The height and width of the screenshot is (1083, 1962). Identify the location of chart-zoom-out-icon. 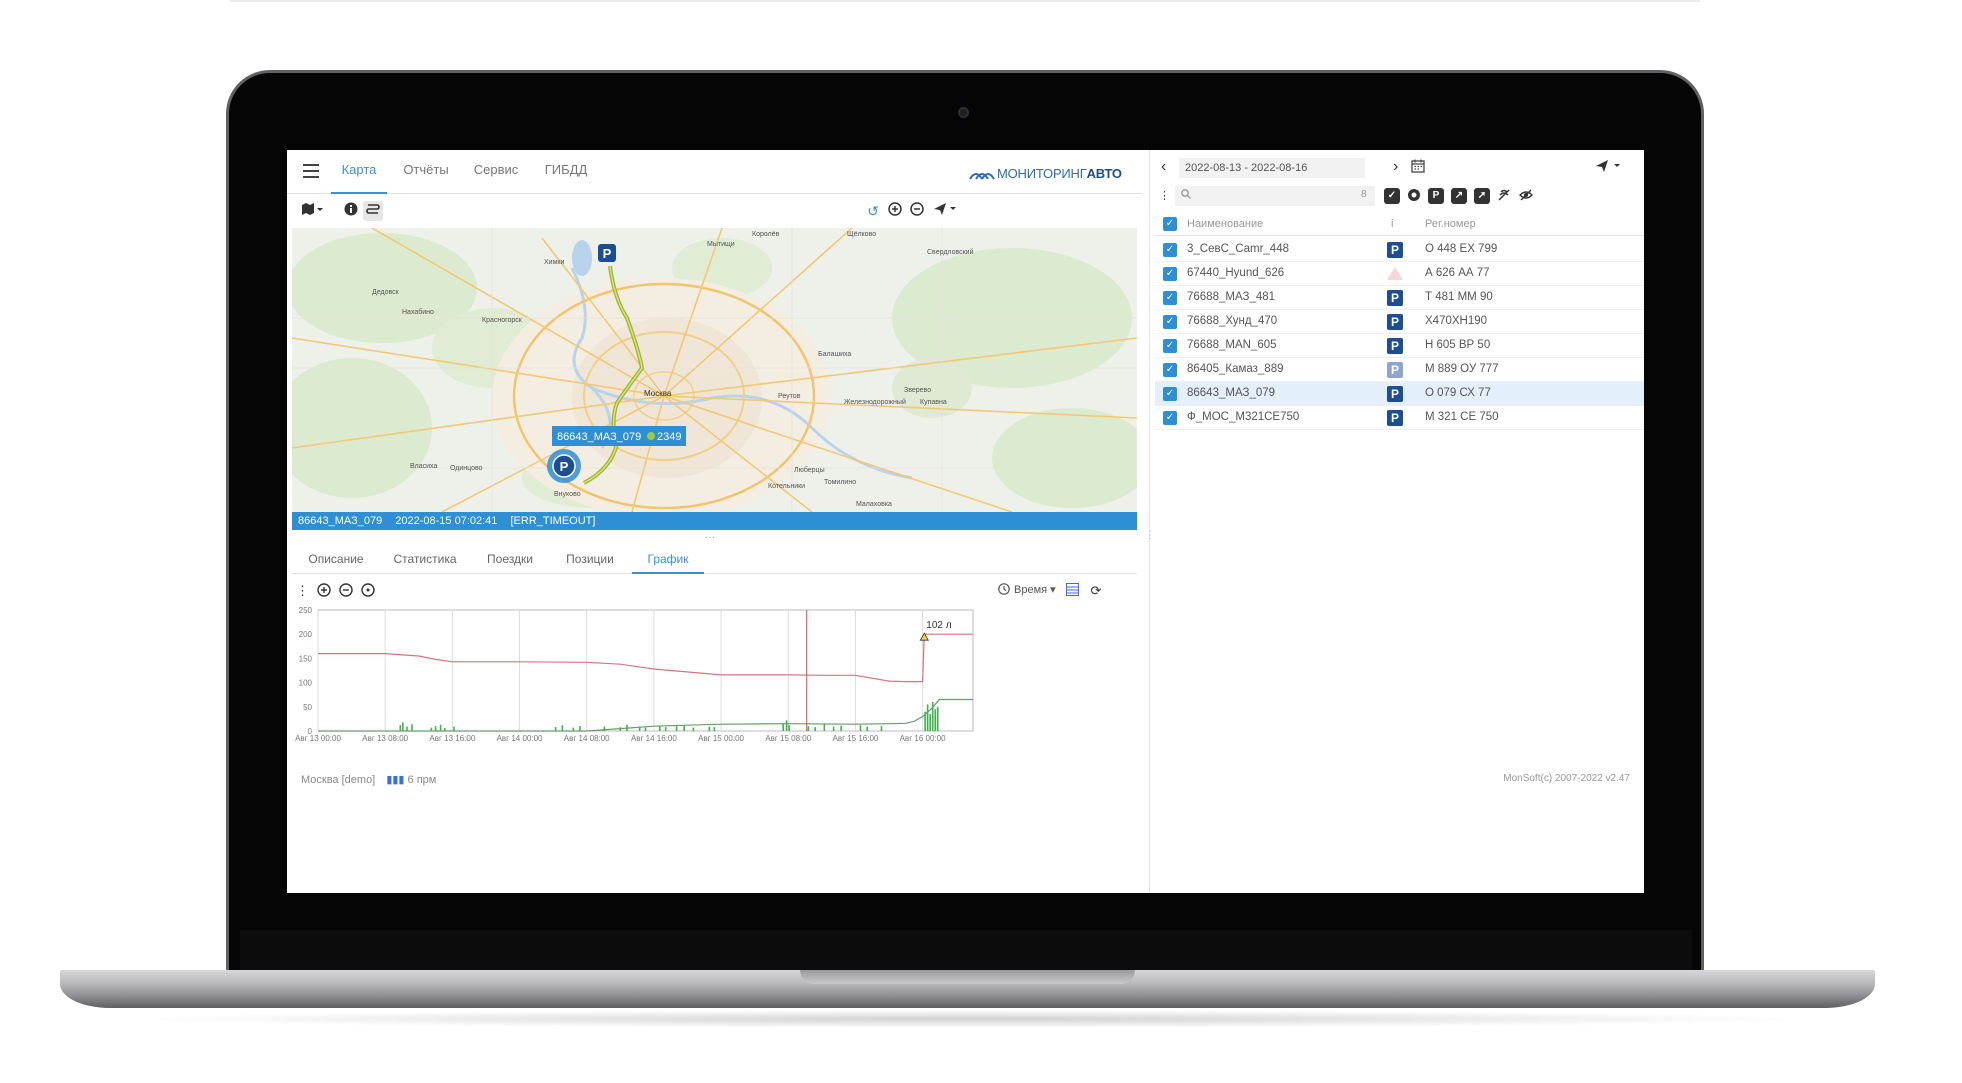
(346, 591).